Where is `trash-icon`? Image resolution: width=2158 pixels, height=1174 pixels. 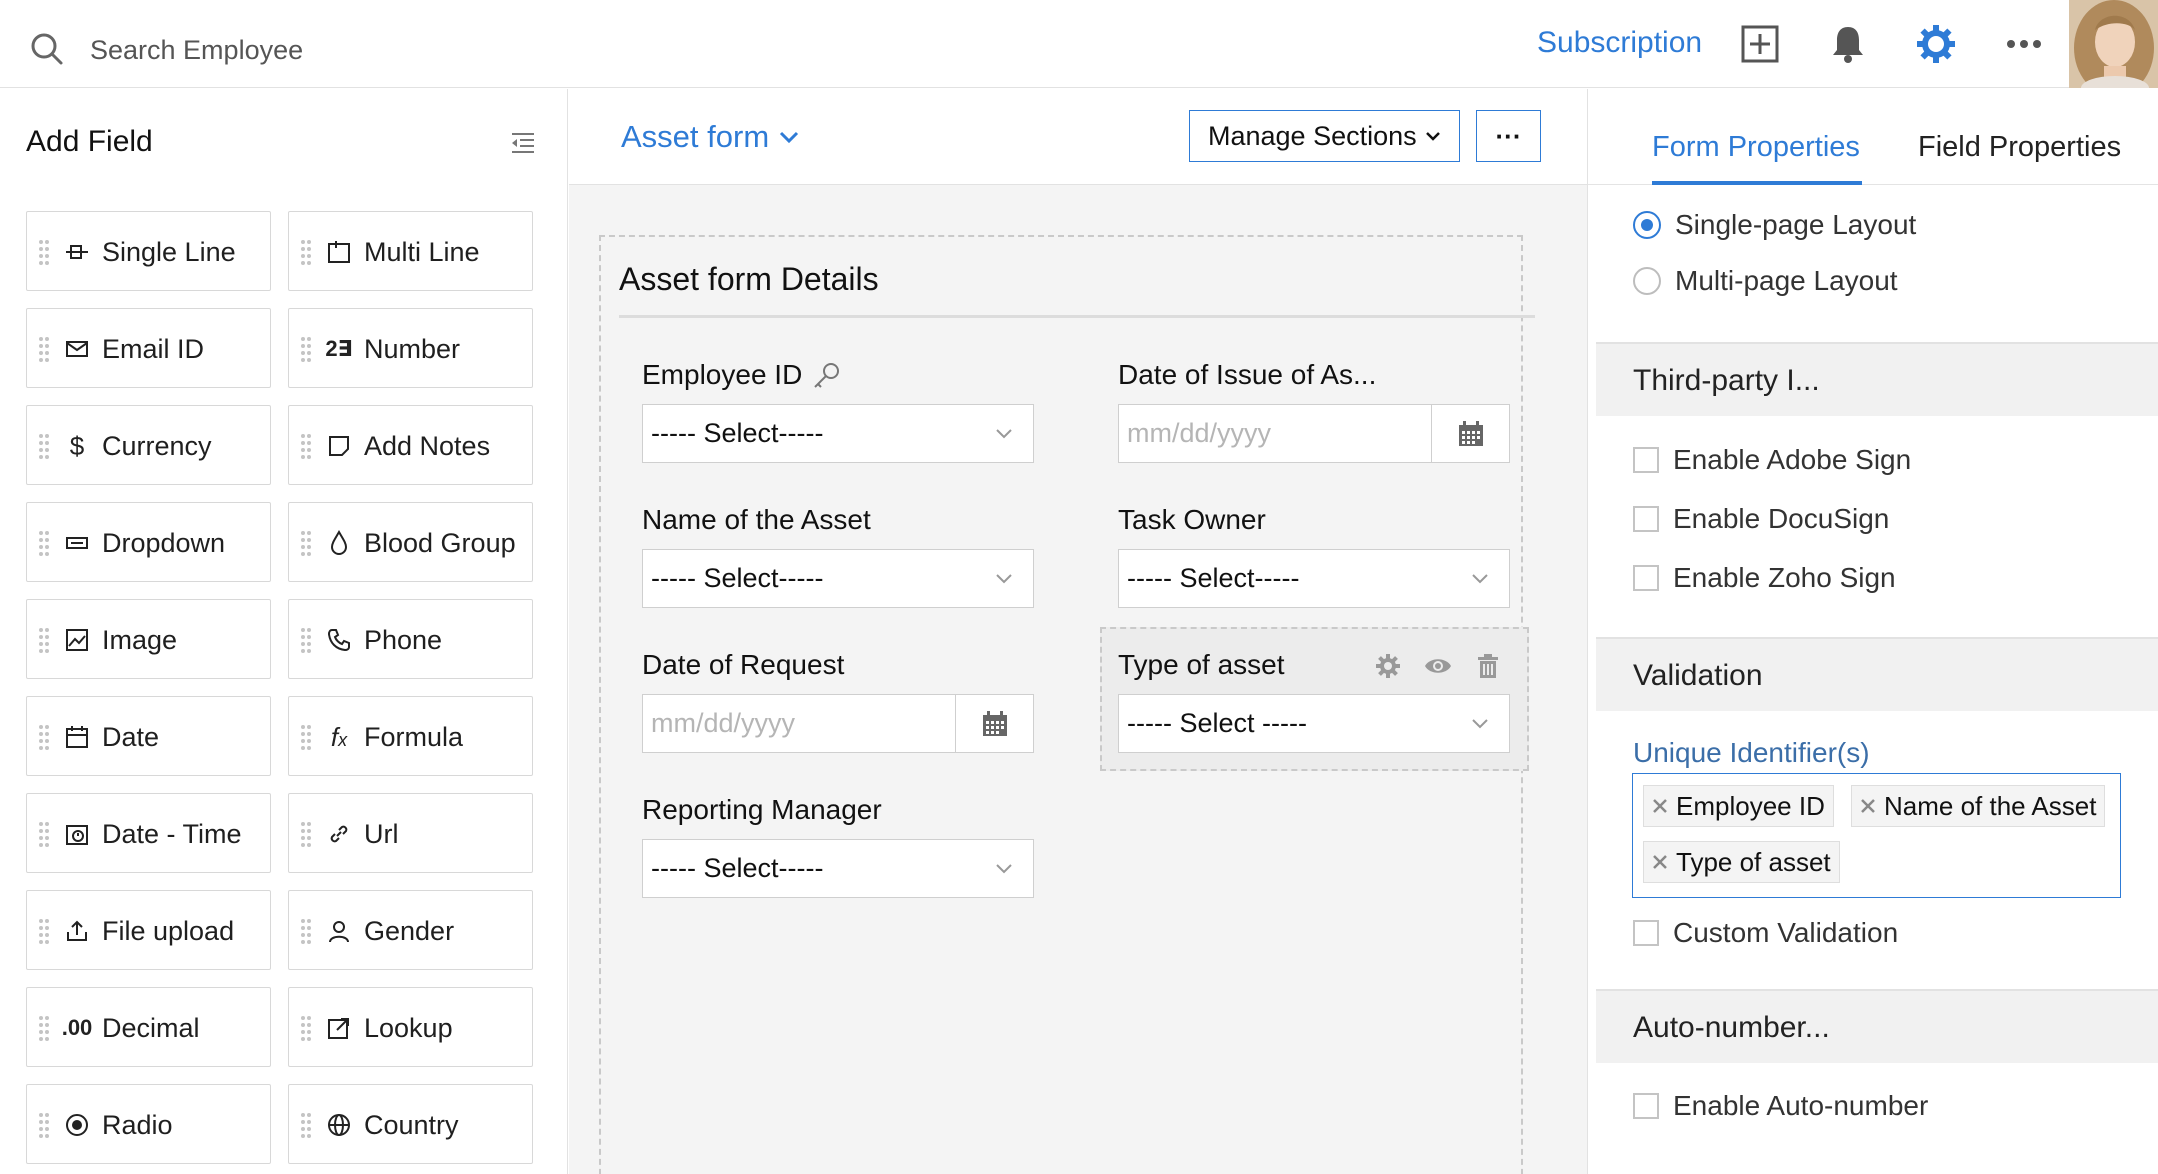
trash-icon is located at coordinates (1488, 666).